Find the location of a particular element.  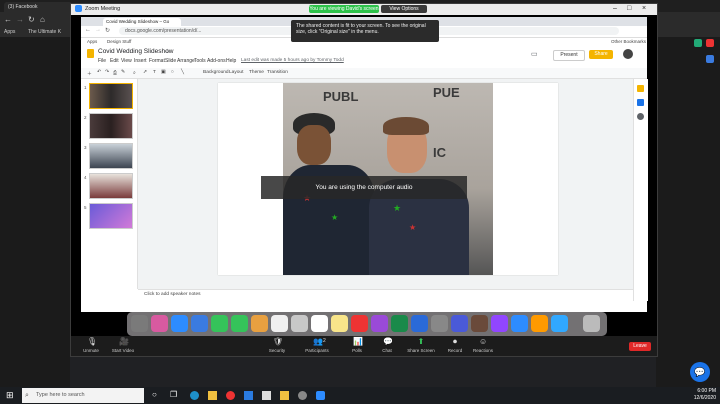

slide-thumbnail: 4 is located at coordinates (108, 186).